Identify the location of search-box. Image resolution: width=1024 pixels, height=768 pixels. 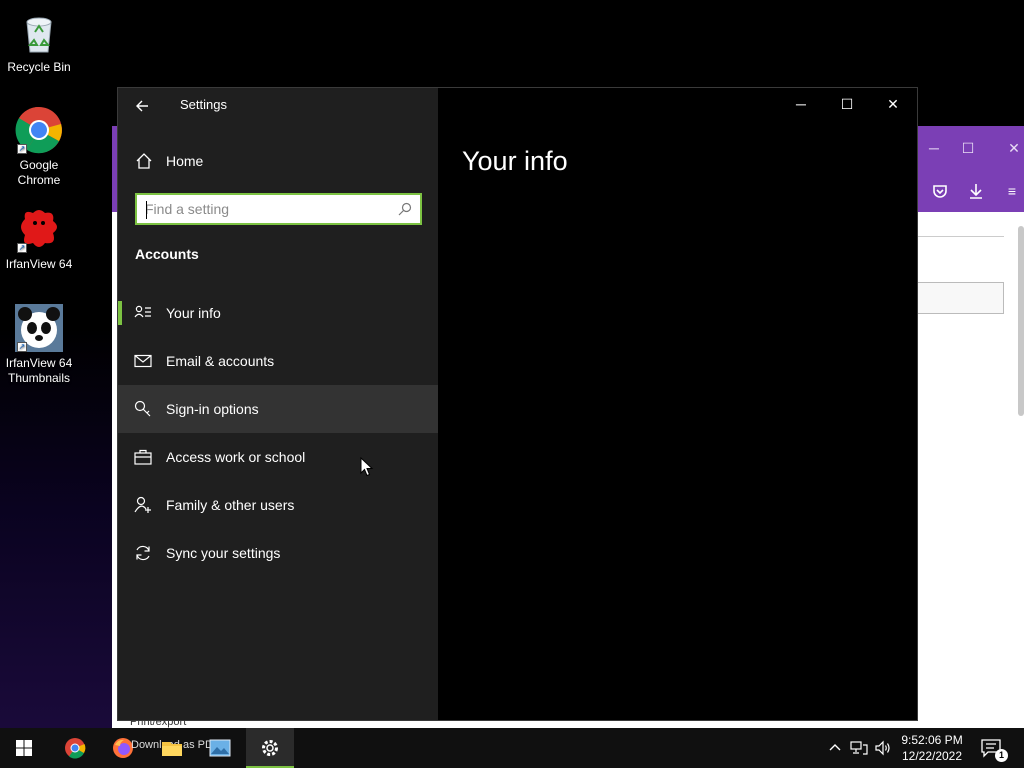
(278, 209).